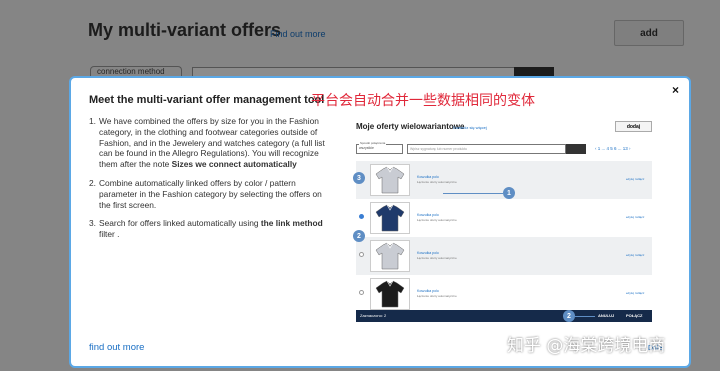 This screenshot has height=371, width=720. I want to click on preview-footer-bar: Zaznaczono: 2 ANULUJ POŁĄCZ, so click(504, 316).